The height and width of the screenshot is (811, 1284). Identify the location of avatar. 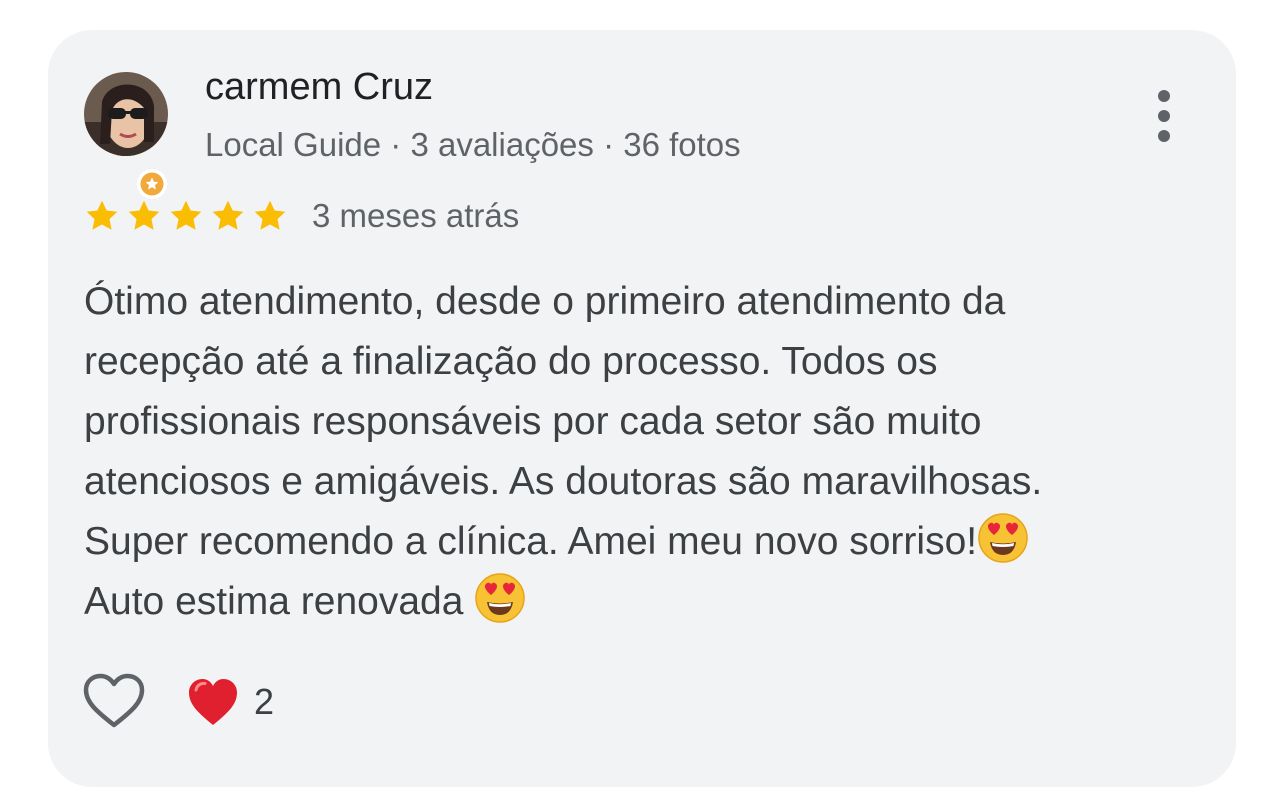
(126, 135).